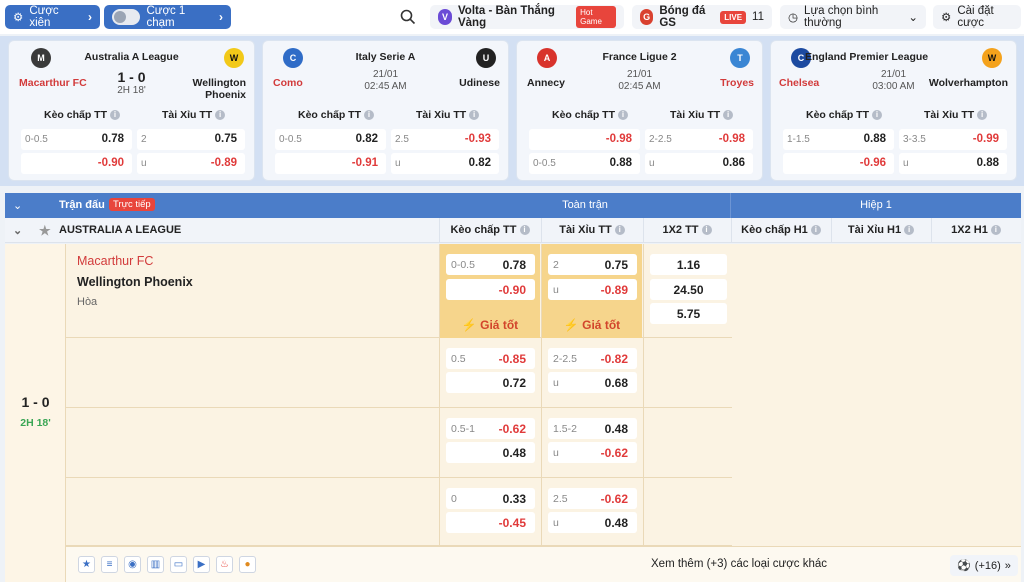 The height and width of the screenshot is (582, 1024). Describe the element at coordinates (115, 261) in the screenshot. I see `home-team: Macarthur FC` at that location.